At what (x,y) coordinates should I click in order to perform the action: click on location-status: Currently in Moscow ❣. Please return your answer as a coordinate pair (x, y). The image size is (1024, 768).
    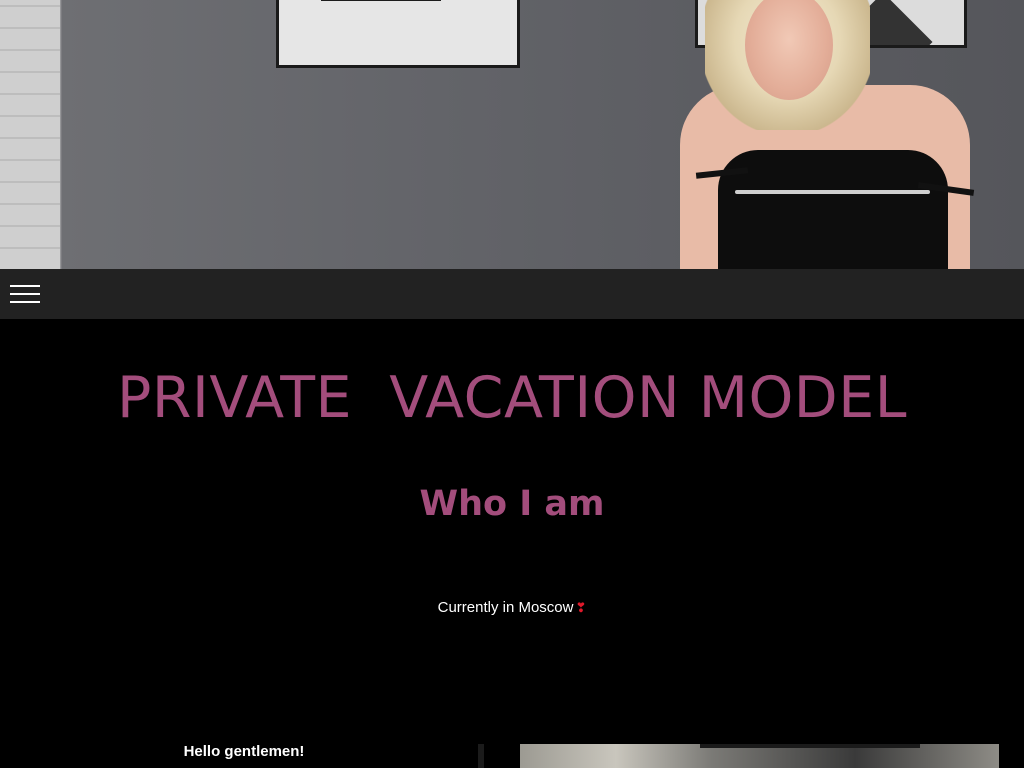
    Looking at the image, I should click on (512, 608).